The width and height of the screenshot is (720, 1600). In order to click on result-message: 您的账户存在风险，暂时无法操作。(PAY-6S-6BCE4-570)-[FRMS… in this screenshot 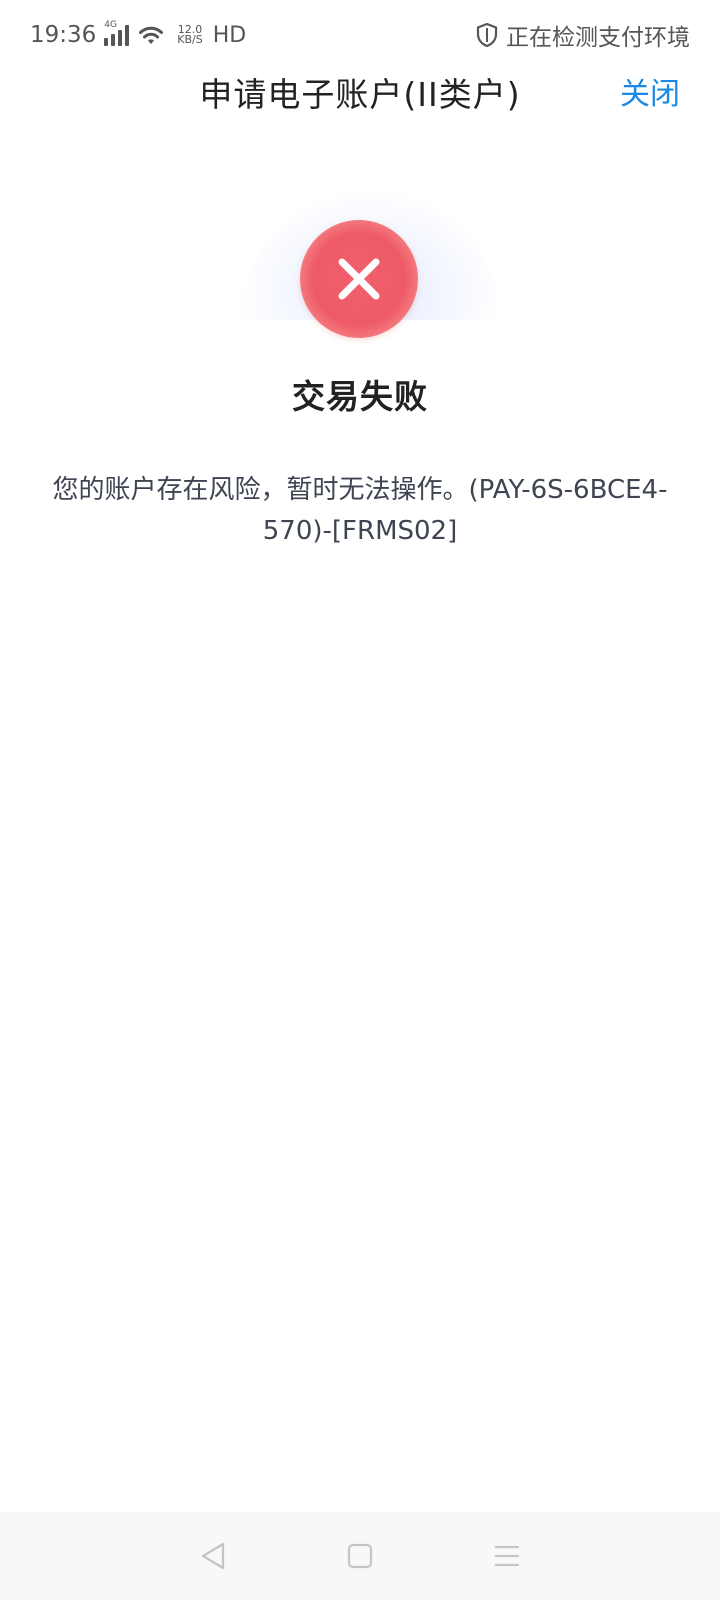, I will do `click(360, 510)`.